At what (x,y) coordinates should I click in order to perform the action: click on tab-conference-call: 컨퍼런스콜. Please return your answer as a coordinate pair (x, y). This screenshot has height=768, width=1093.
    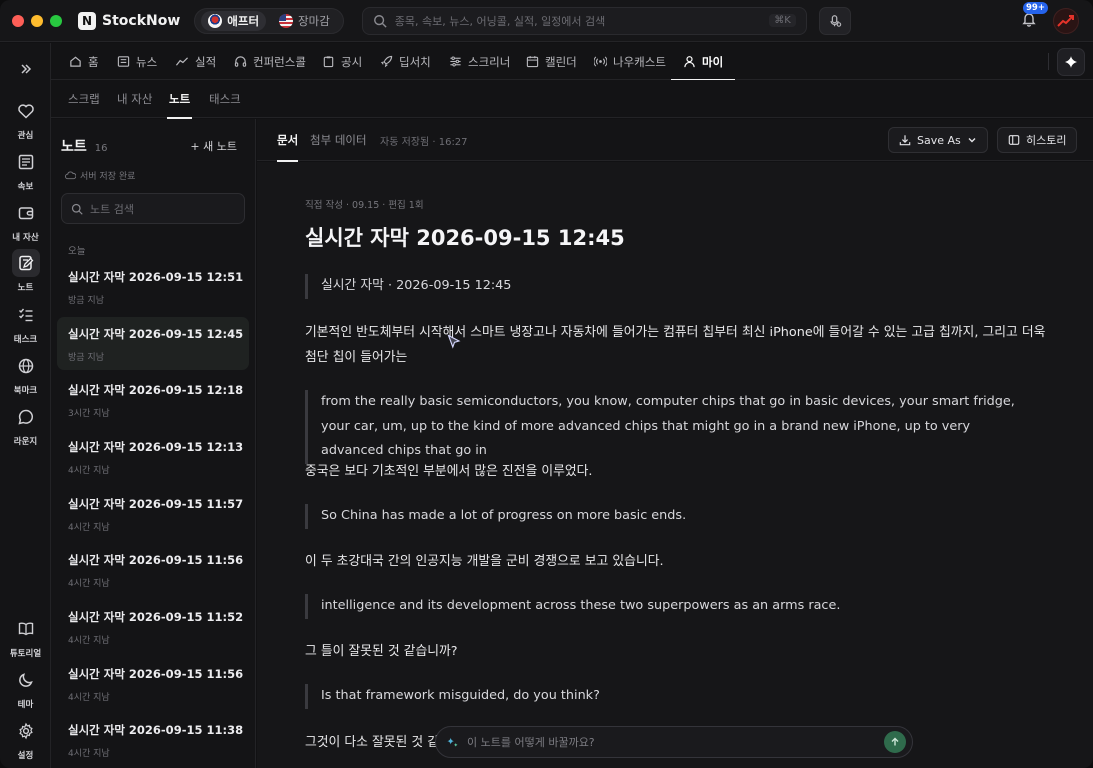
    Looking at the image, I should click on (270, 61).